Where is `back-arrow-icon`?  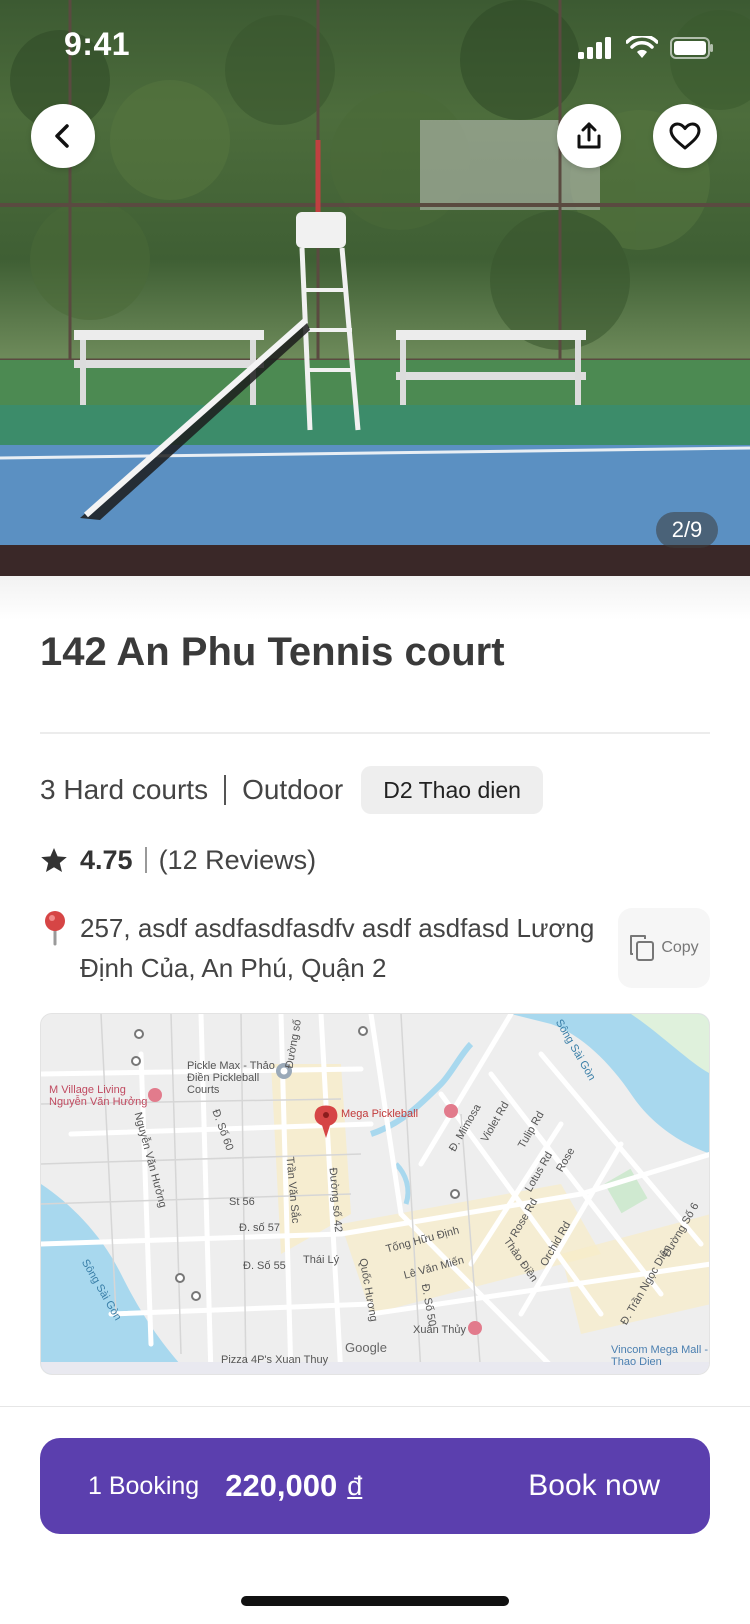 back-arrow-icon is located at coordinates (62, 136).